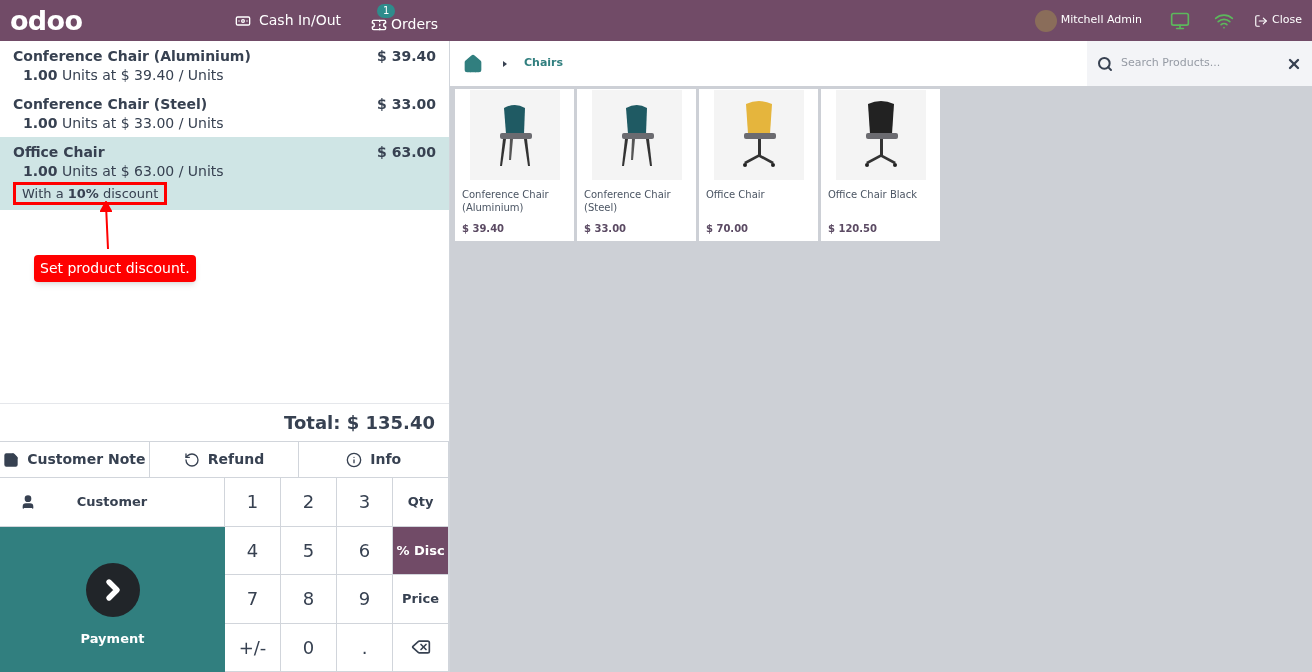 This screenshot has height=672, width=1312. What do you see at coordinates (309, 550) in the screenshot?
I see `numpad-key: 5` at bounding box center [309, 550].